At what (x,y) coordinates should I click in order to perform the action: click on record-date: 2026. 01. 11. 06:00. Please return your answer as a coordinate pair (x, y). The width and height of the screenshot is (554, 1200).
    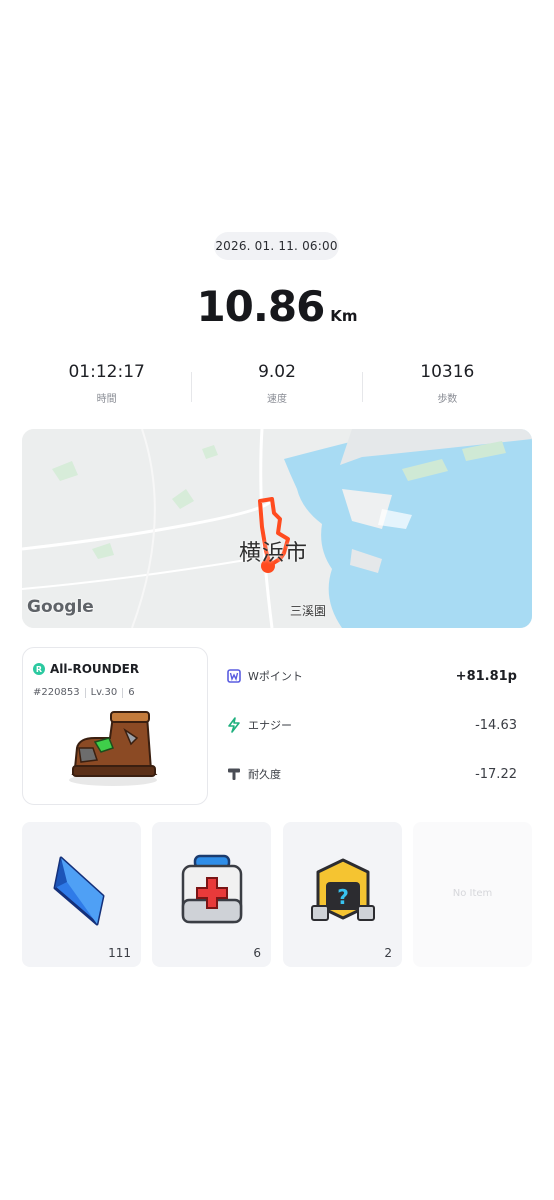
    Looking at the image, I should click on (276, 246).